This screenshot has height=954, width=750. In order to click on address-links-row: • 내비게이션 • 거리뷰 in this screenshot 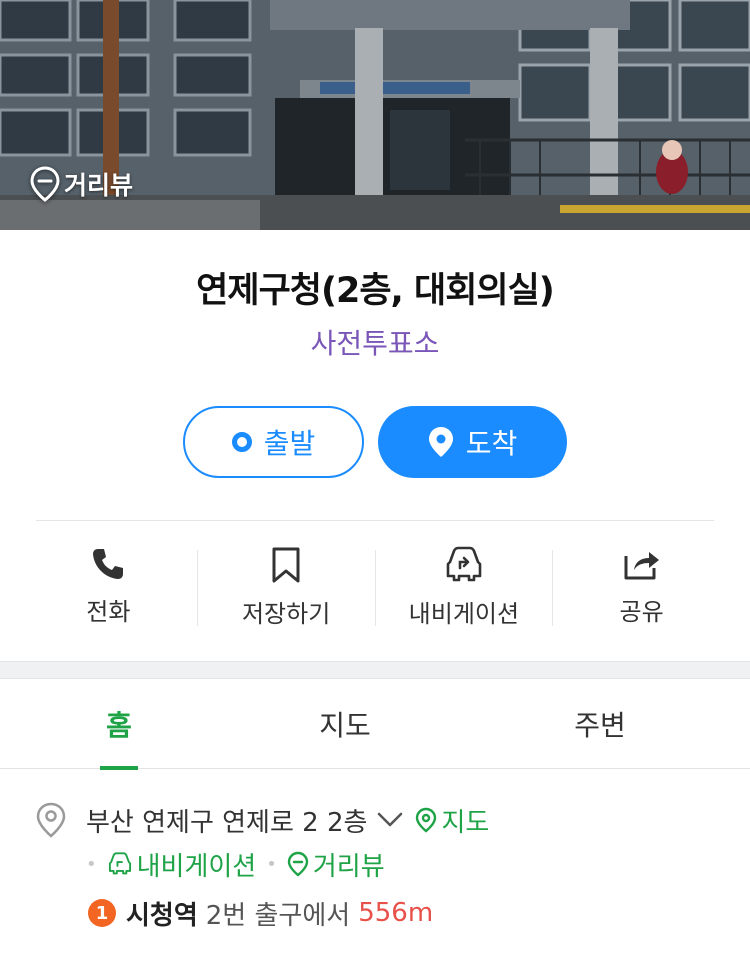, I will do `click(235, 864)`.